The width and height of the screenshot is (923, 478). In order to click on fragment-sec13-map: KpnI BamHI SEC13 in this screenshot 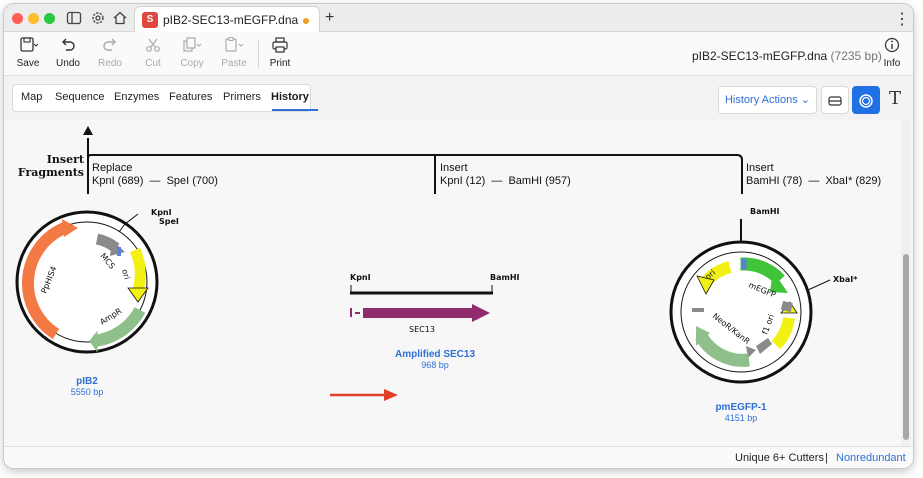, I will do `click(435, 303)`.